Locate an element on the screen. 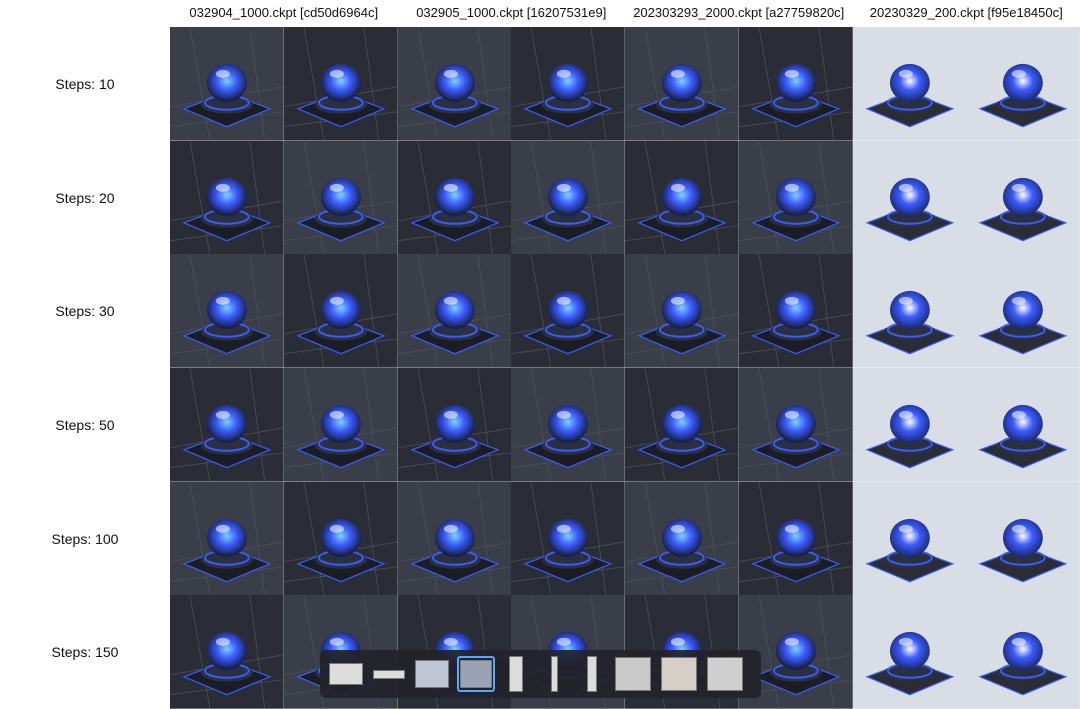 The height and width of the screenshot is (709, 1080). thumbnail-strip is located at coordinates (540, 674).